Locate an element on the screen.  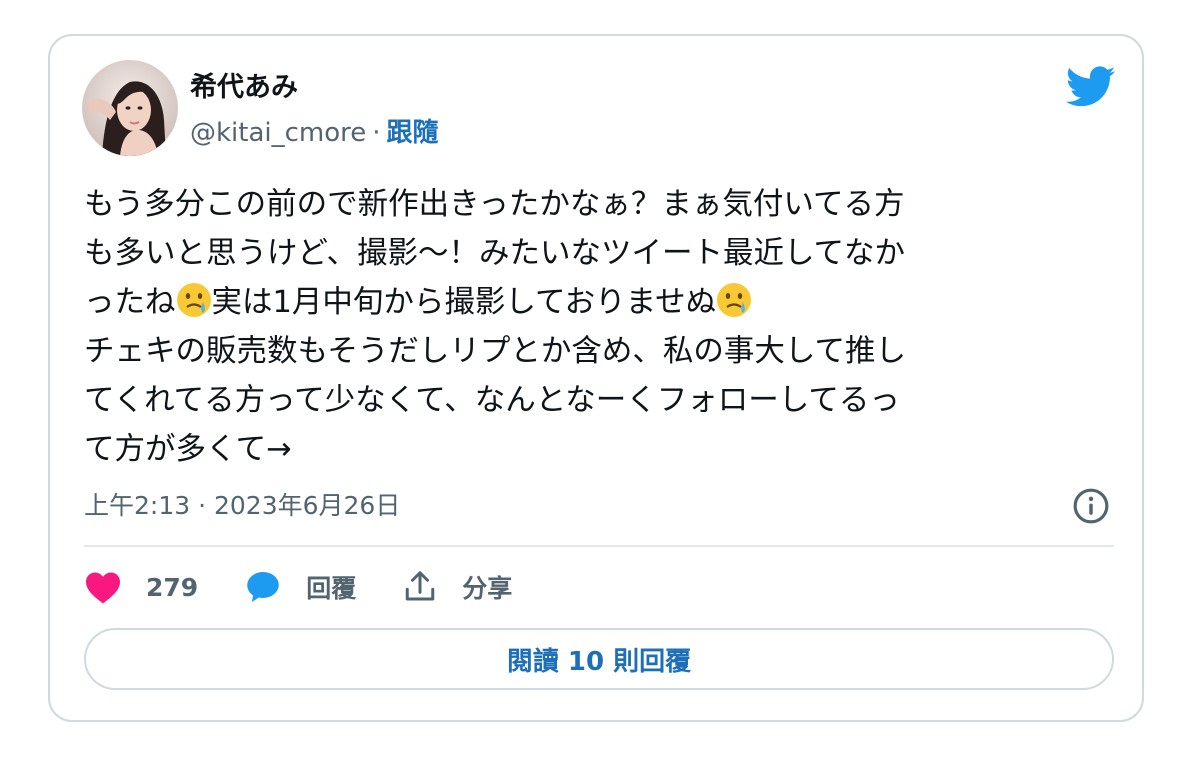
heart-icon is located at coordinates (103, 588).